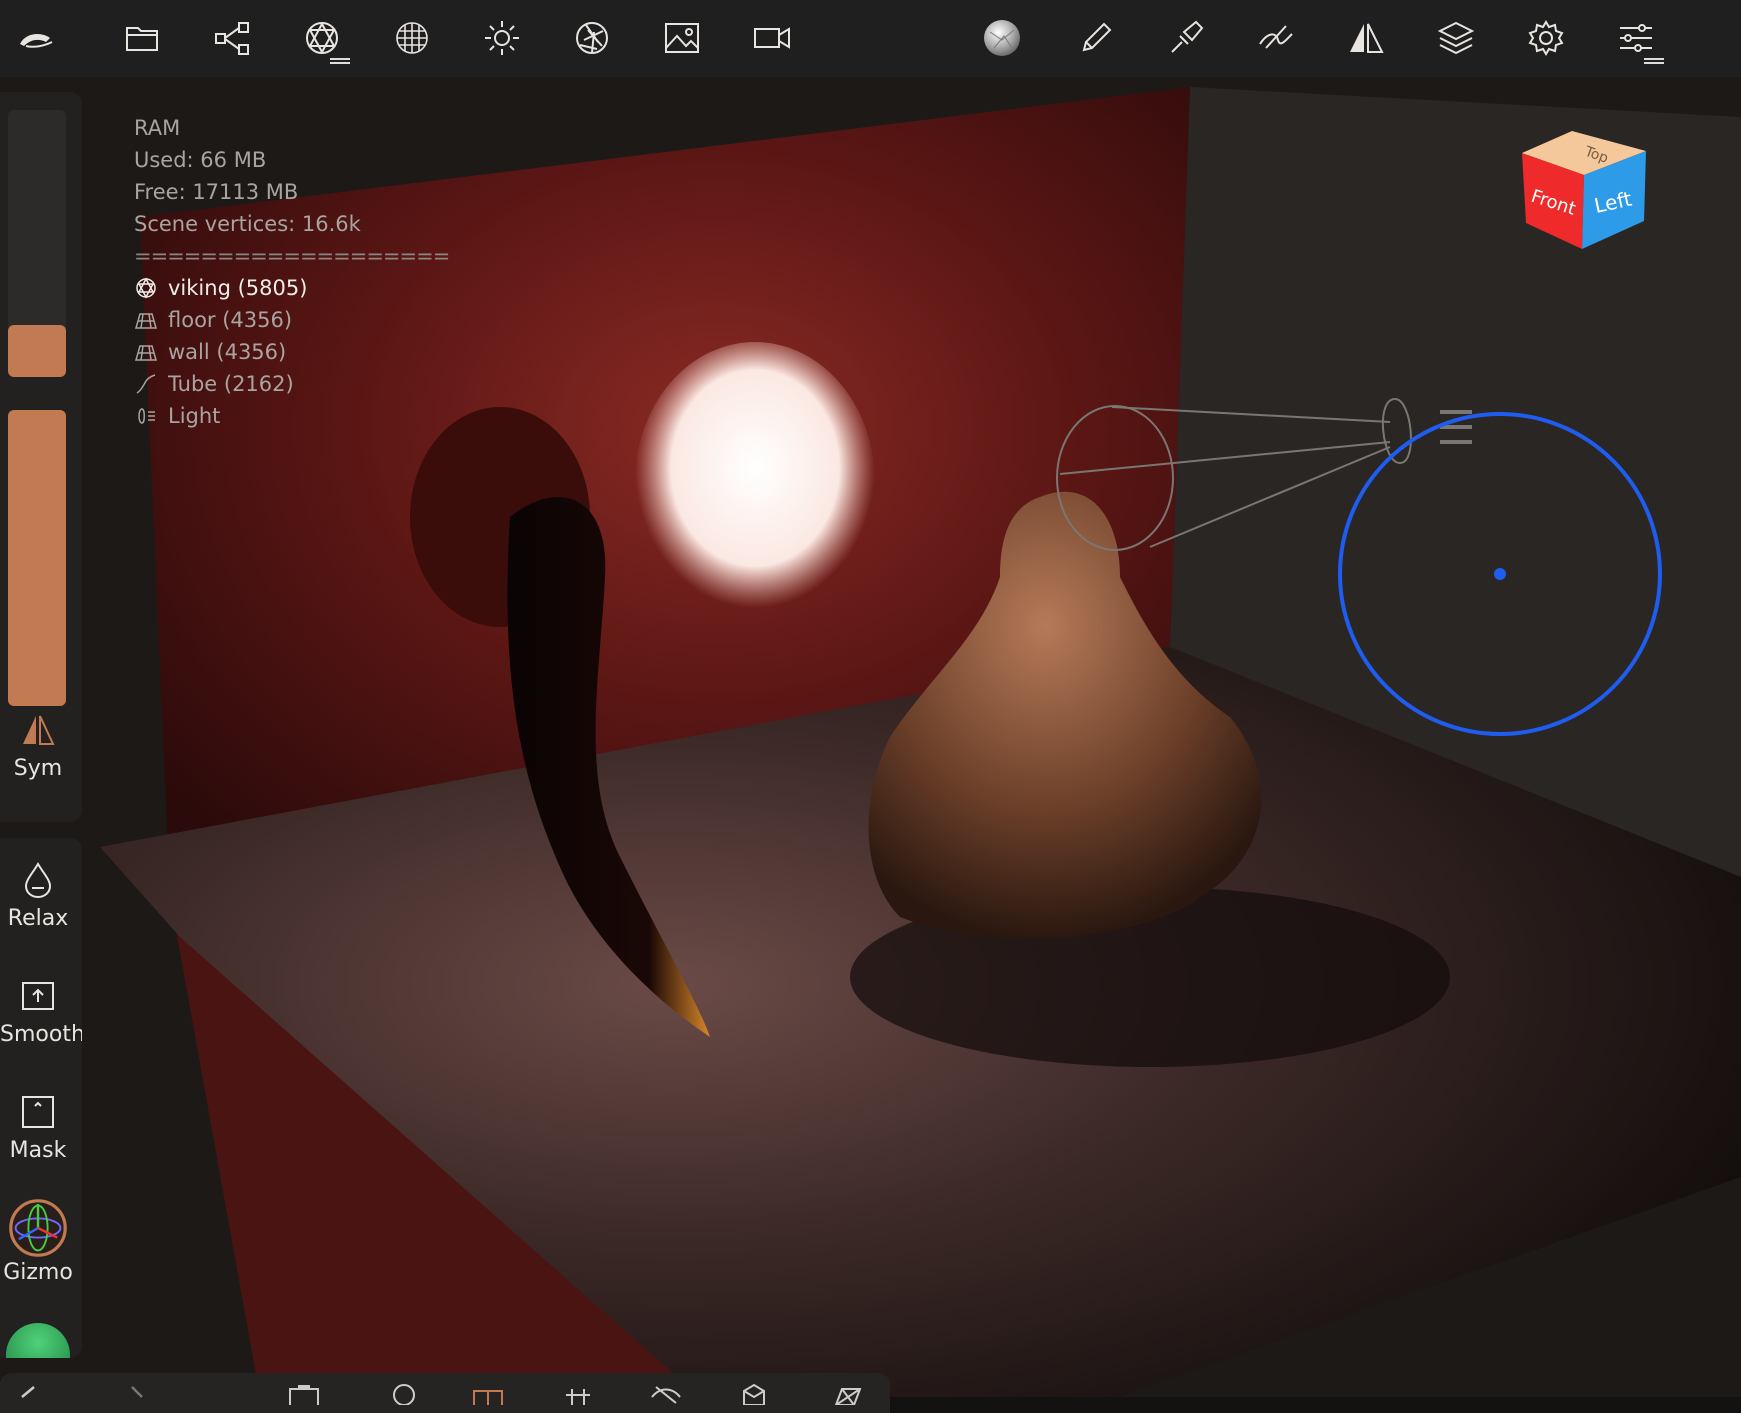 The image size is (1741, 1413). Describe the element at coordinates (38, 1112) in the screenshot. I see `mask-icon` at that location.